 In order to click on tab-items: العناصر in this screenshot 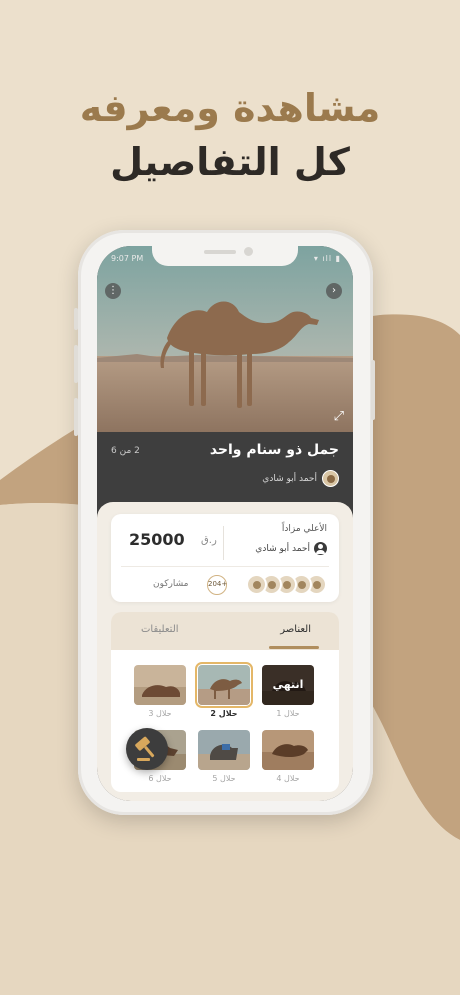, I will do `click(295, 629)`.